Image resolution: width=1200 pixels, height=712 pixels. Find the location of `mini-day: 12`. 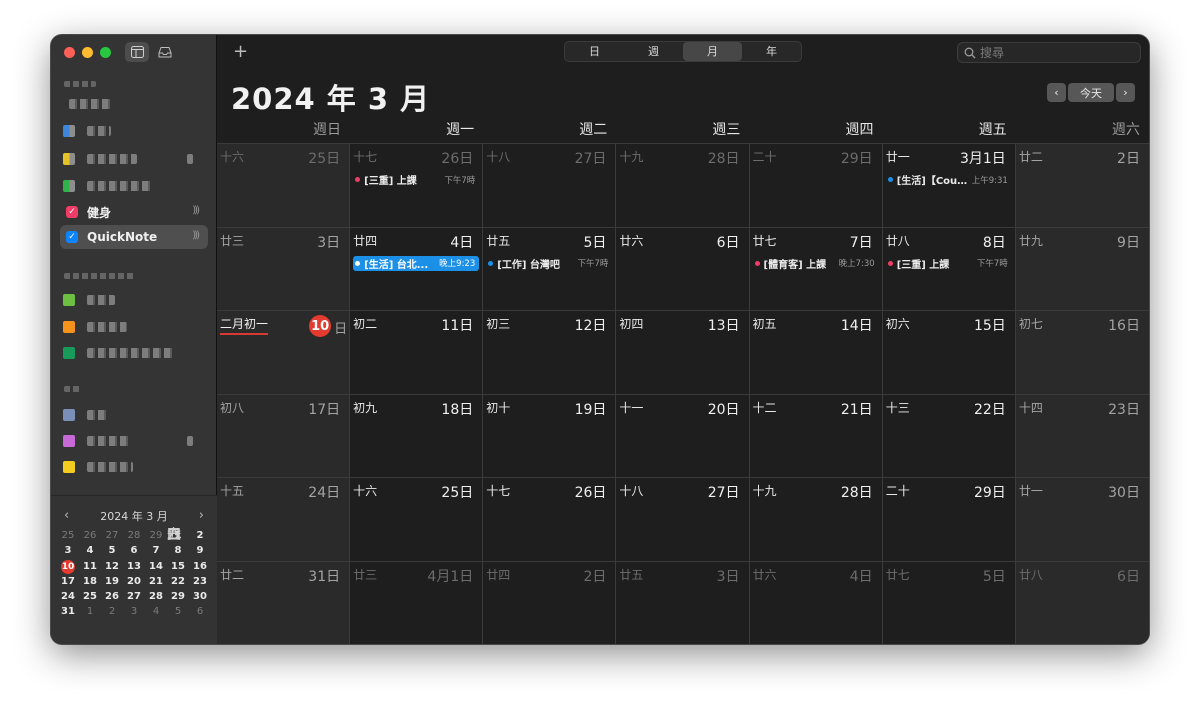

mini-day: 12 is located at coordinates (112, 566).